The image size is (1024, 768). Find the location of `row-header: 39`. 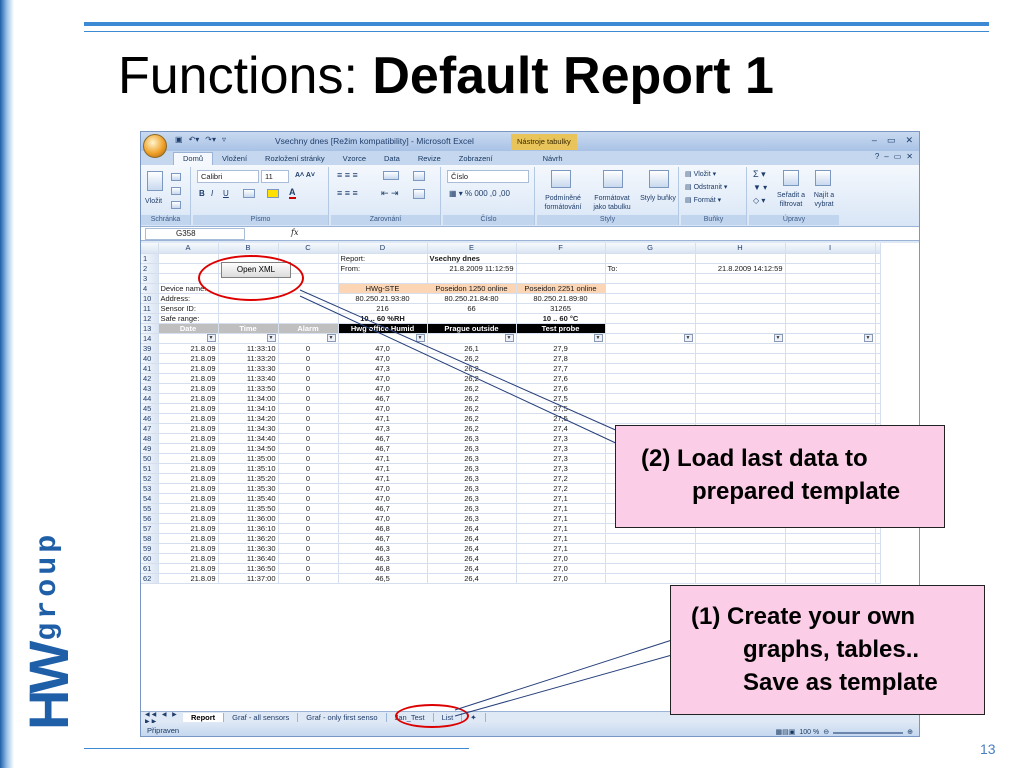

row-header: 39 is located at coordinates (150, 348).